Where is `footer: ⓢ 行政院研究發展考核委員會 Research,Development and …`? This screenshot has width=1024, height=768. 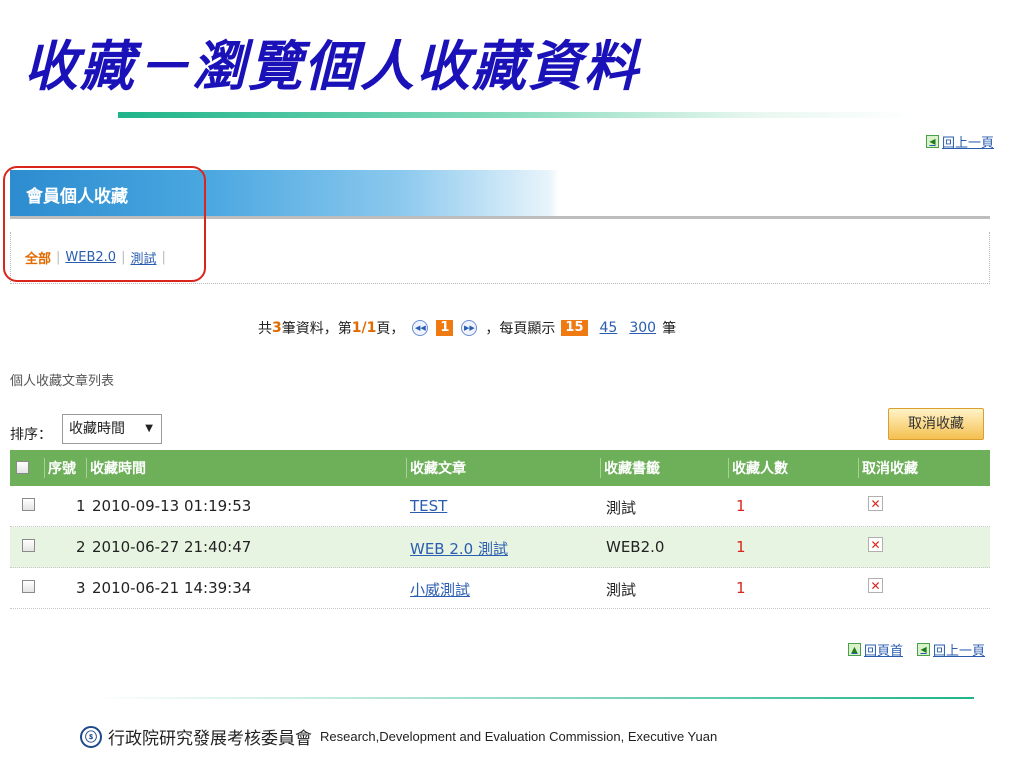
footer: ⓢ 行政院研究發展考核委員會 Research,Development and … is located at coordinates (398, 736).